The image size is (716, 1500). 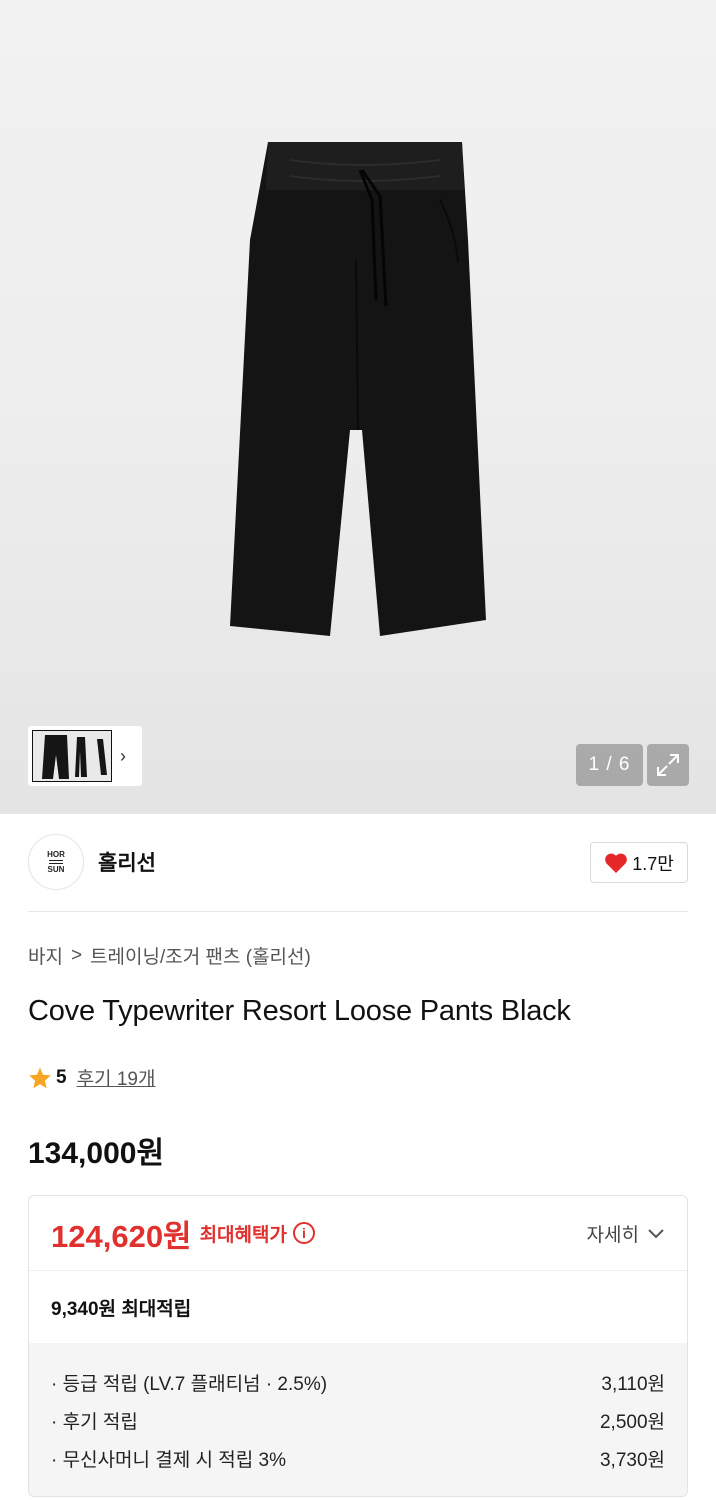 I want to click on points-item: · 후기 적립 2,500원, so click(x=358, y=1420).